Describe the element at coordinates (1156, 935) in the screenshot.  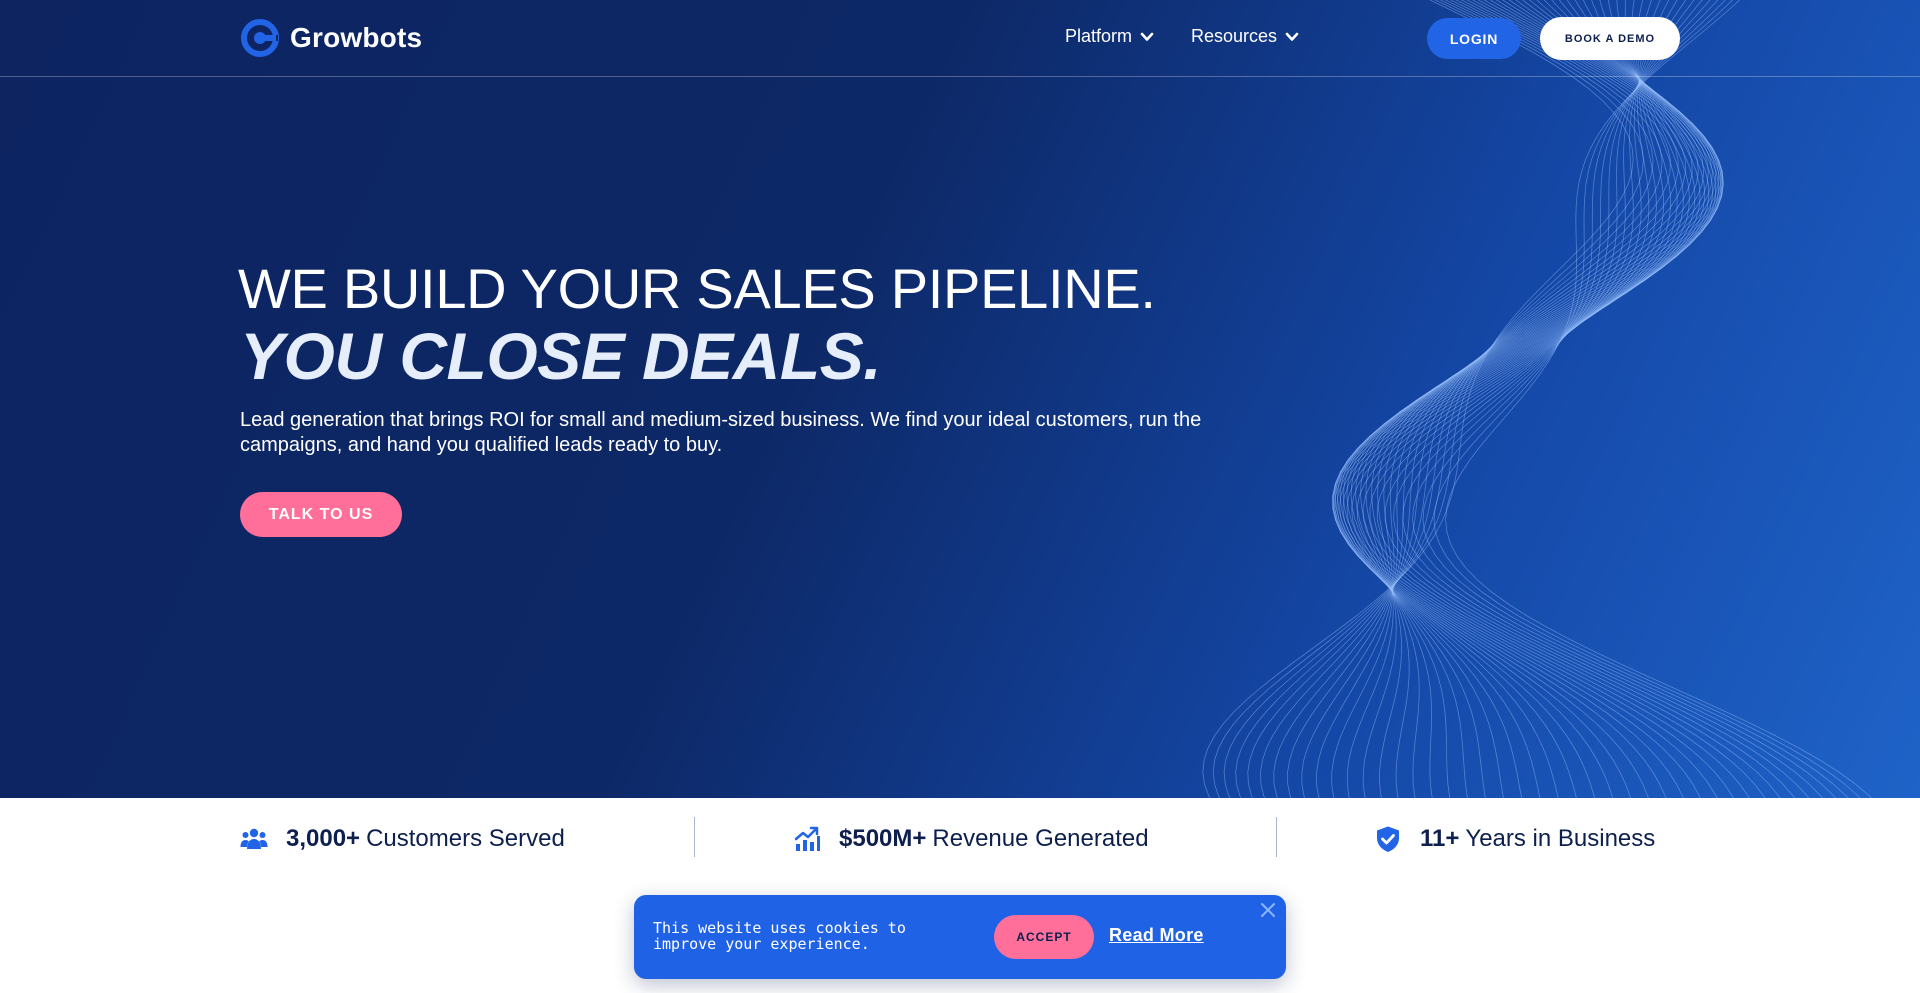
I see `read-more-link: Read More` at that location.